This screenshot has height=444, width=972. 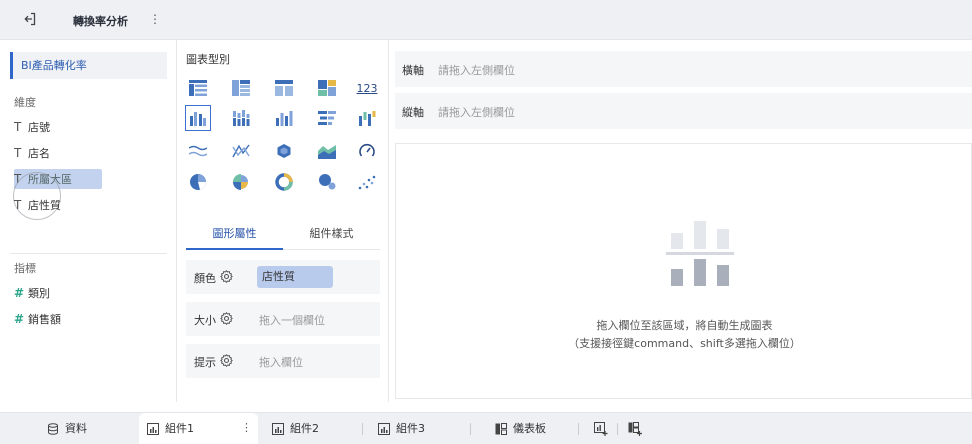 What do you see at coordinates (32, 153) in the screenshot?
I see `field-store-name: T 店名` at bounding box center [32, 153].